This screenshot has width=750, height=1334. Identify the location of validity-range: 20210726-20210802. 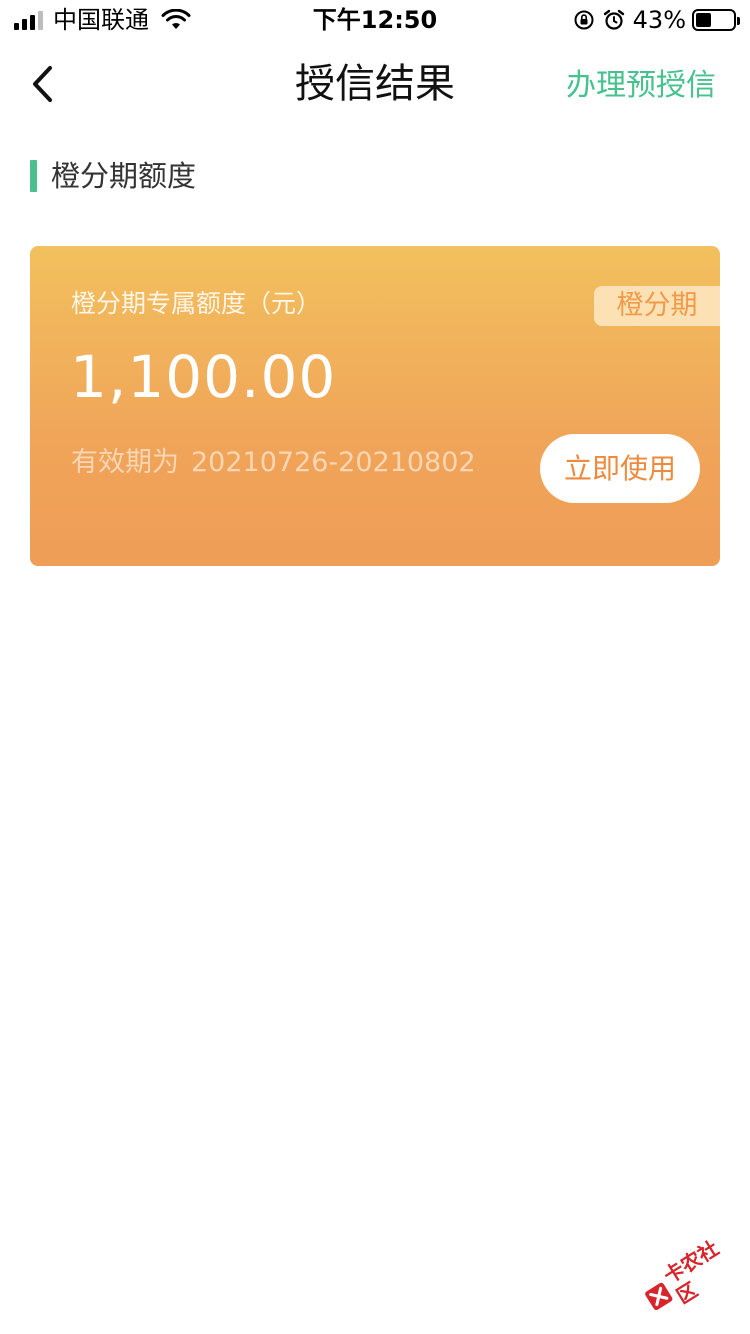
(333, 462).